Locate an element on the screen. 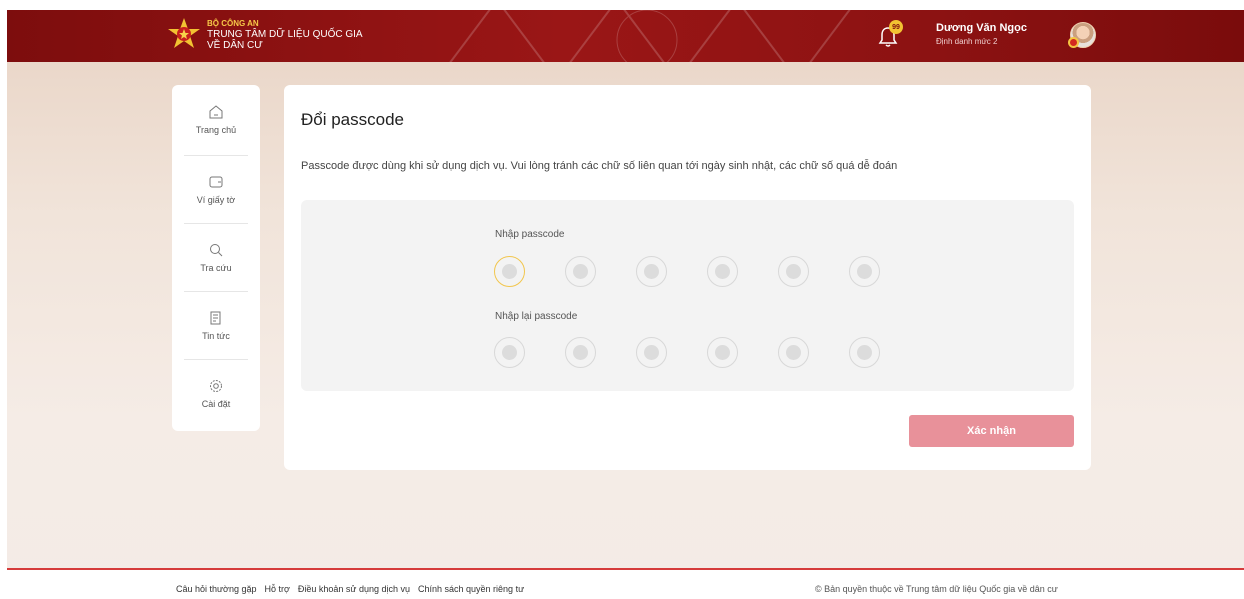 The width and height of the screenshot is (1244, 599). footer-link-privacy: Chính sách quyền riêng tư is located at coordinates (471, 589).